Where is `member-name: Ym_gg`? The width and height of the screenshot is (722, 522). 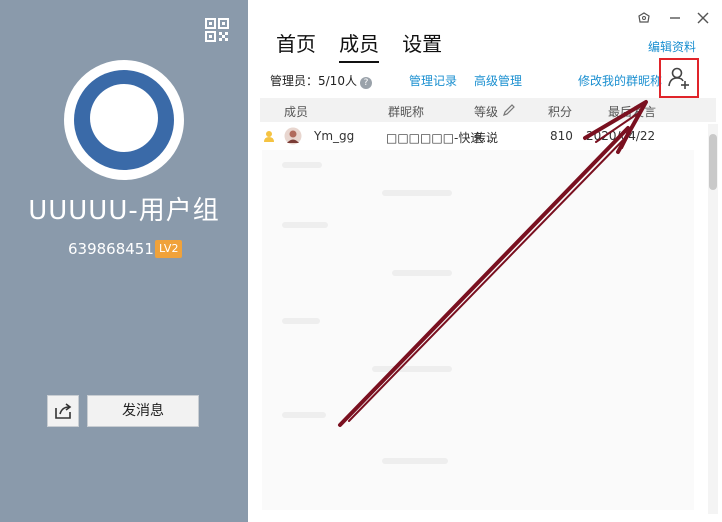
member-name: Ym_gg is located at coordinates (334, 136).